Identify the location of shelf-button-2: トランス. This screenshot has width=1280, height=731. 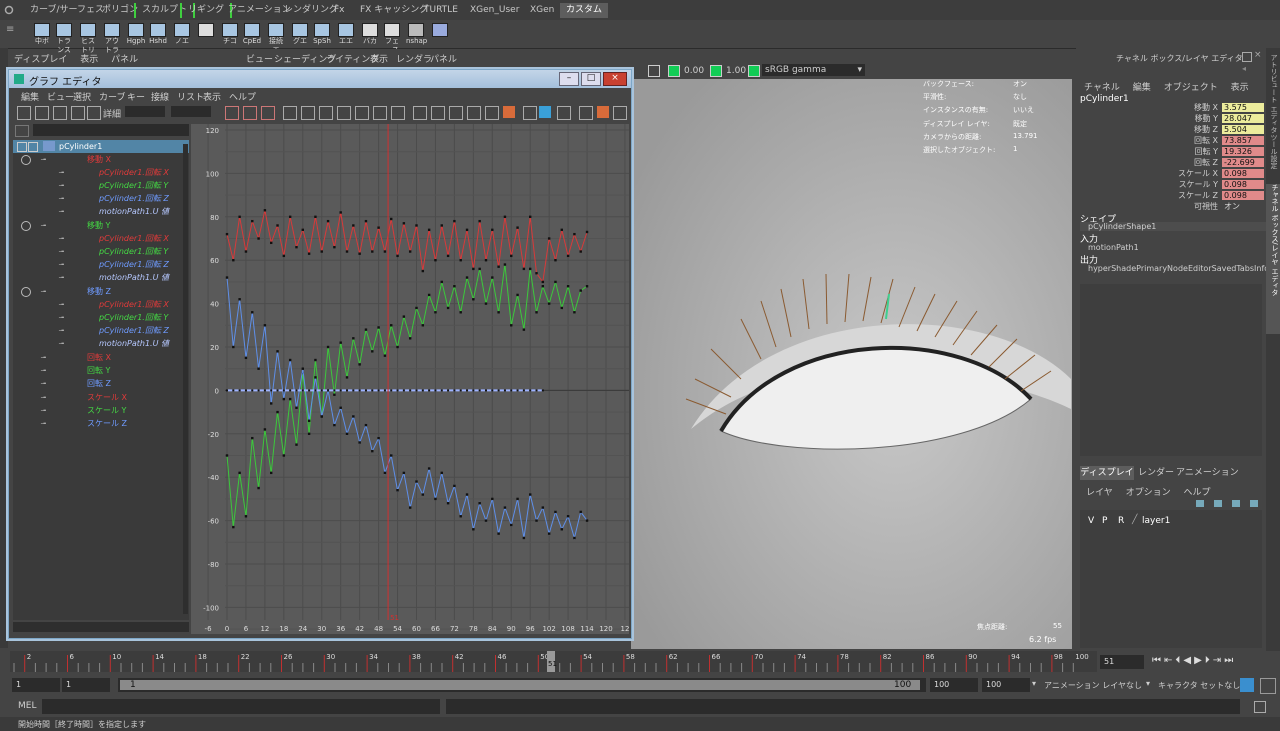
(64, 39).